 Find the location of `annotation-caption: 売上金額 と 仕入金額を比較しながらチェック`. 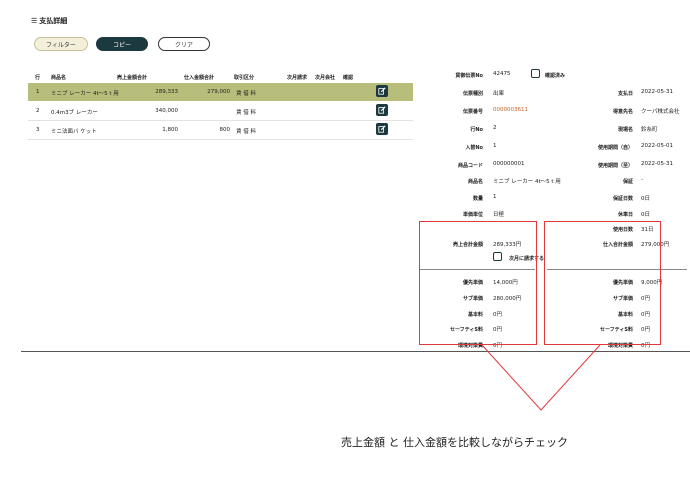

annotation-caption: 売上金額 と 仕入金額を比較しながらチェック is located at coordinates (454, 442).